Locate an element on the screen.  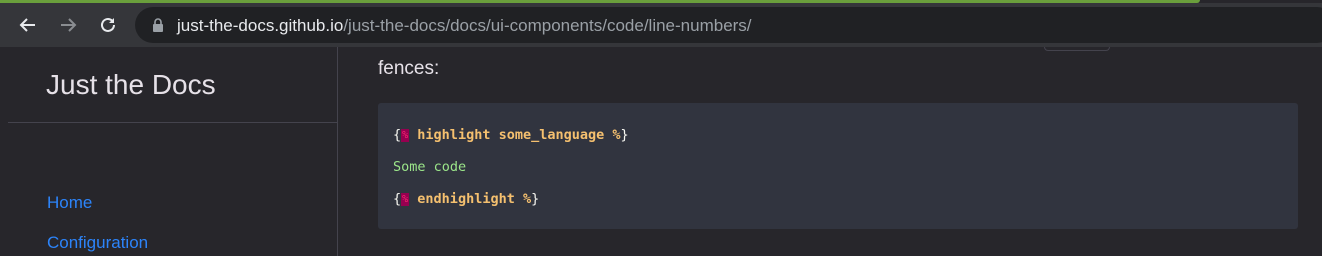
code-keyword: endhighlight % is located at coordinates (470, 199).